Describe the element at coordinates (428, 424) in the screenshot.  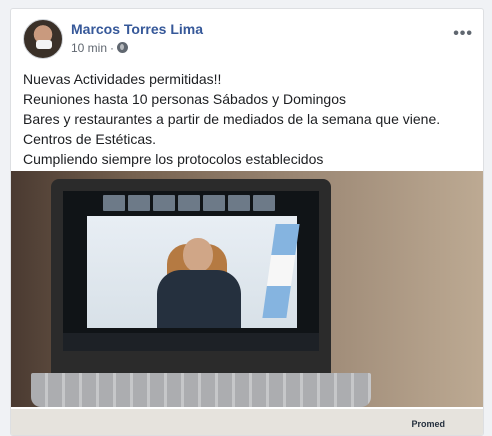
I see `second-photo-text: Promed` at that location.